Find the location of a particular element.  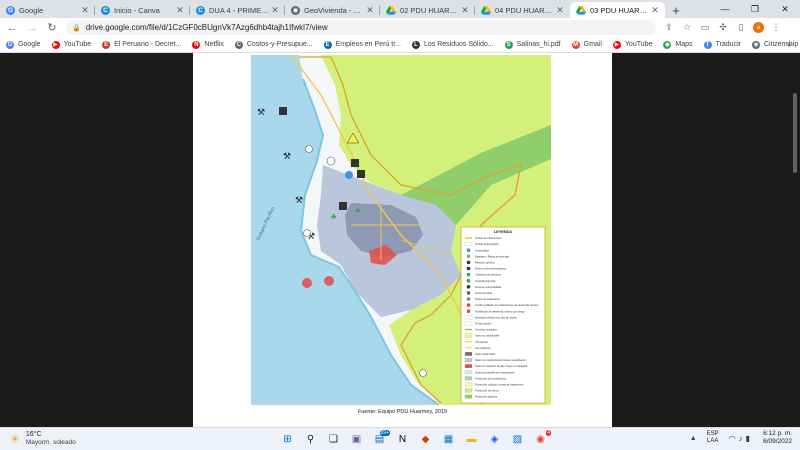

photos-icon: ▦ is located at coordinates (448, 439).